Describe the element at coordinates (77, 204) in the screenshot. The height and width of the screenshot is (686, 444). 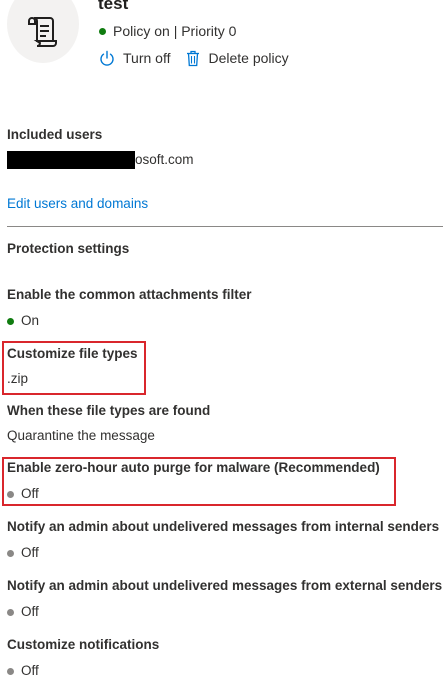
I see `edit-users-link: Edit users and domains` at that location.